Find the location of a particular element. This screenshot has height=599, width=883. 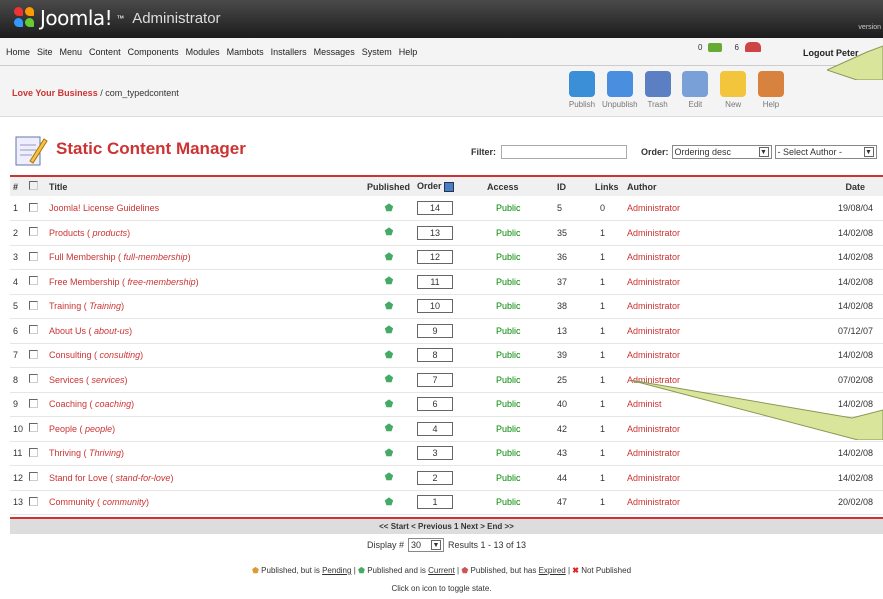

legend-pending-link: Pending is located at coordinates (336, 570).